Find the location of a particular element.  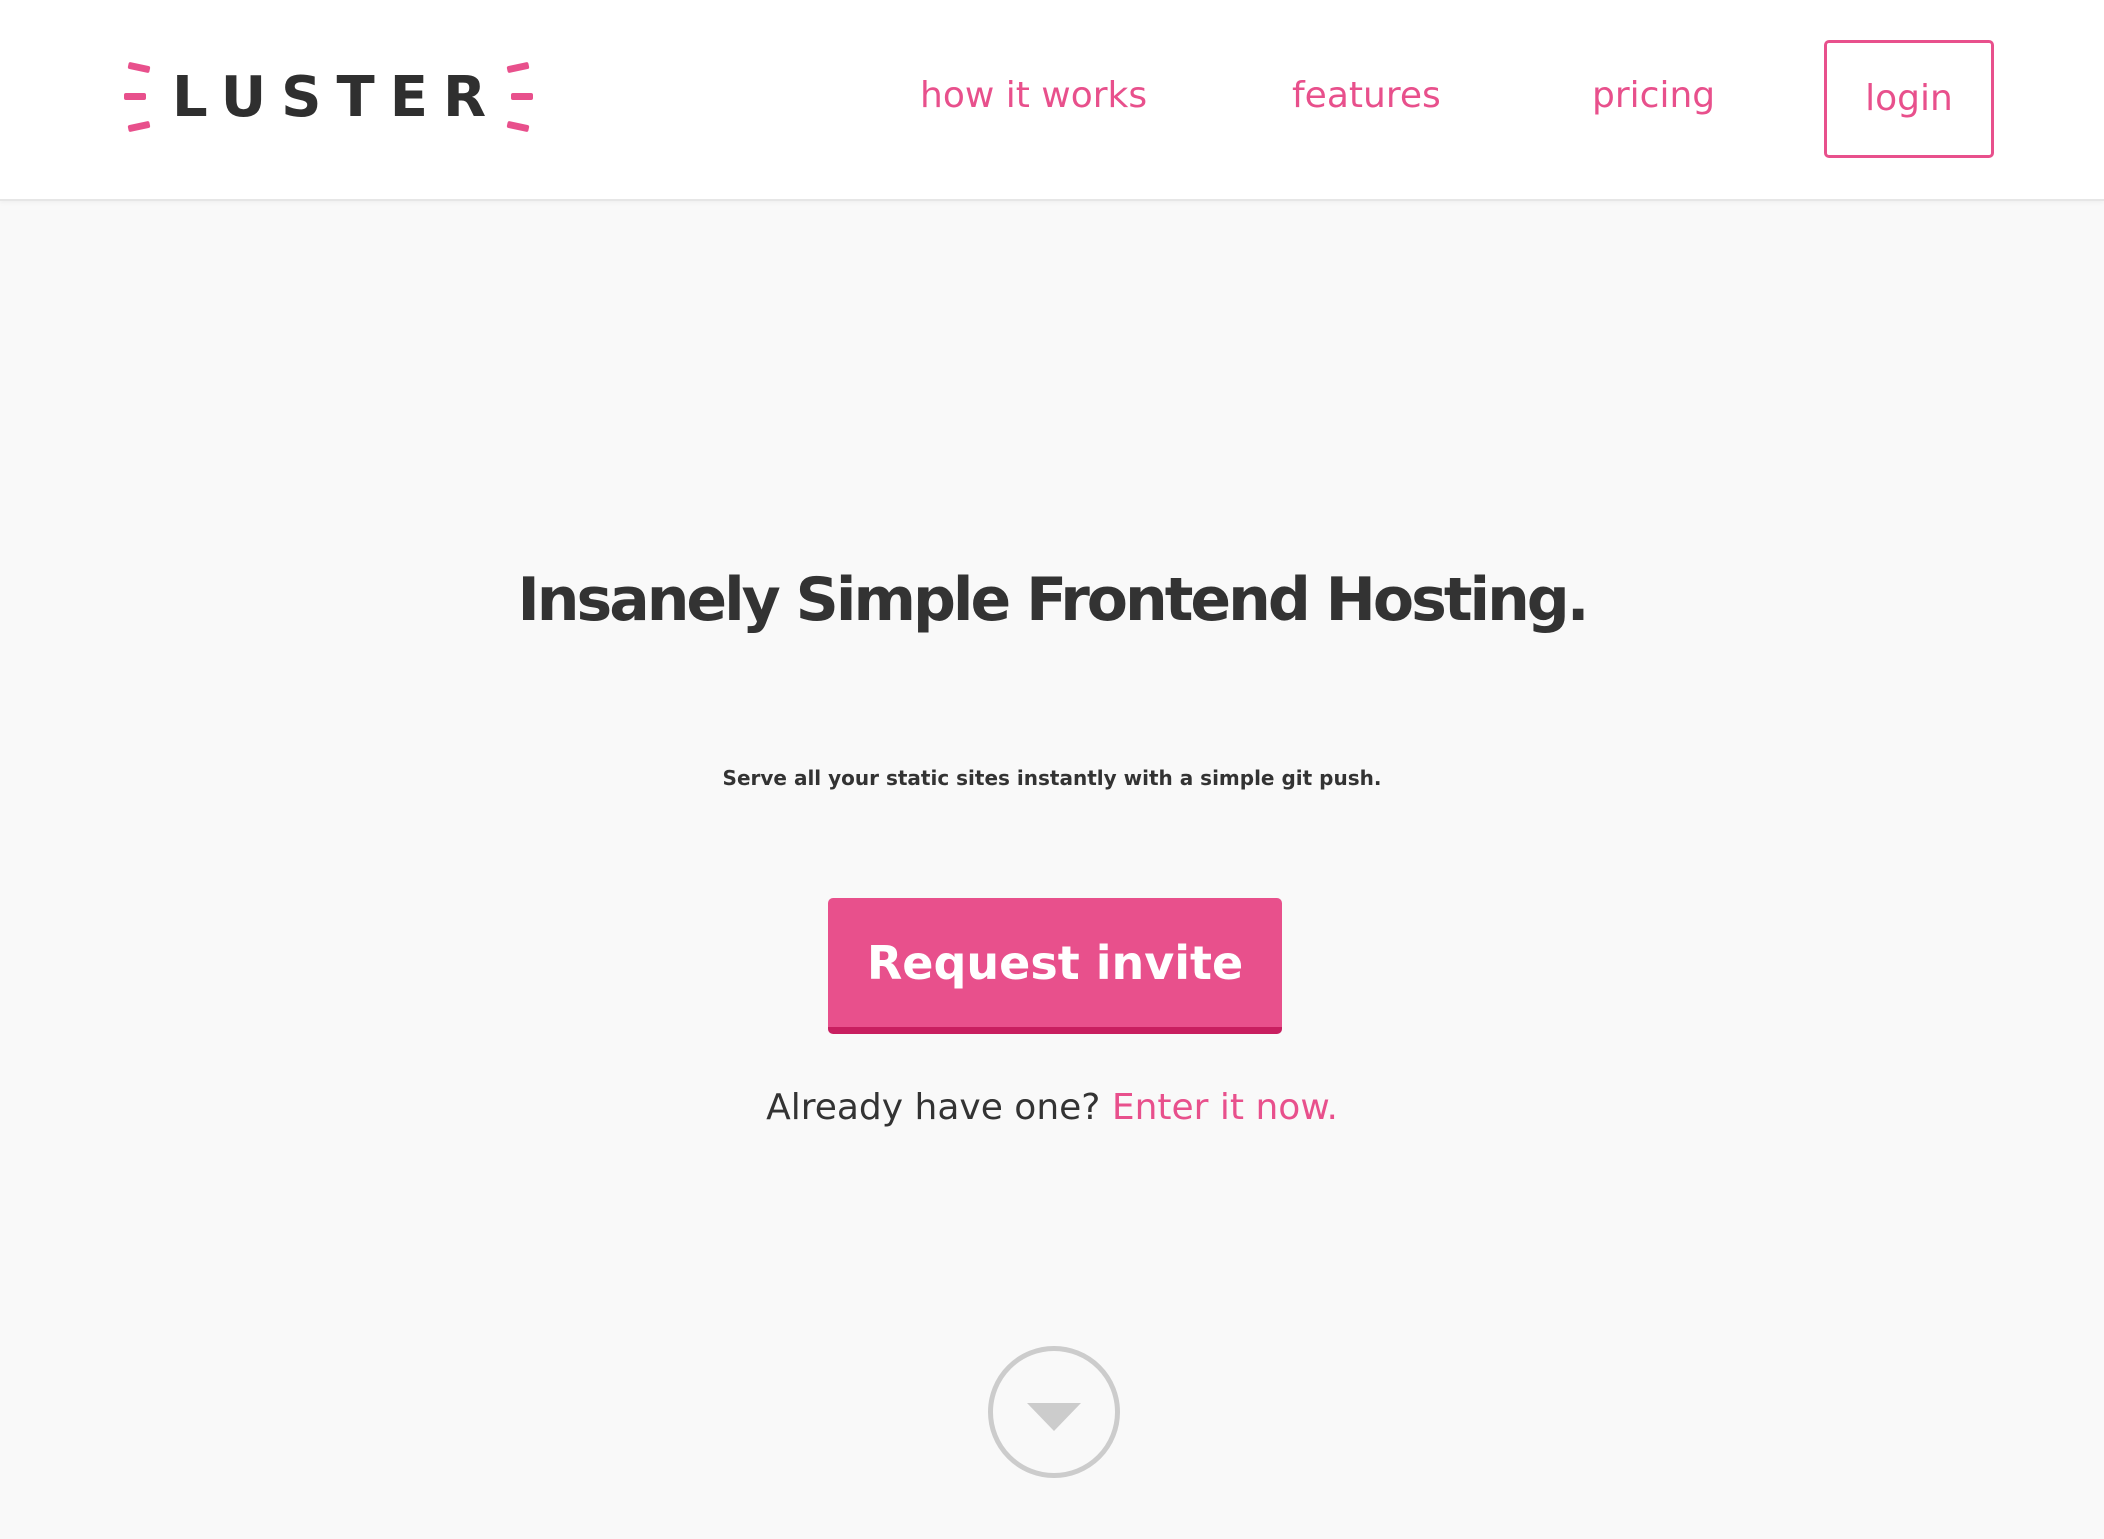

logo-text: LUSTER is located at coordinates (337, 97).